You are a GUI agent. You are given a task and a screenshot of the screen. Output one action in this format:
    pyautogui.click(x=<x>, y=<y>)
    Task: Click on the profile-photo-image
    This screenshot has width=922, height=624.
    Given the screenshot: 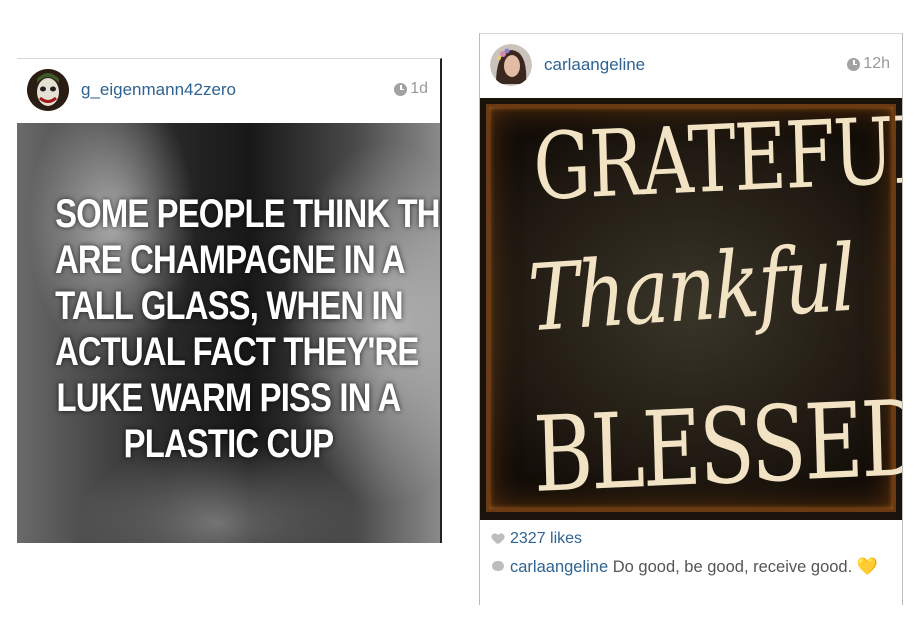 What is the action you would take?
    pyautogui.click(x=511, y=65)
    